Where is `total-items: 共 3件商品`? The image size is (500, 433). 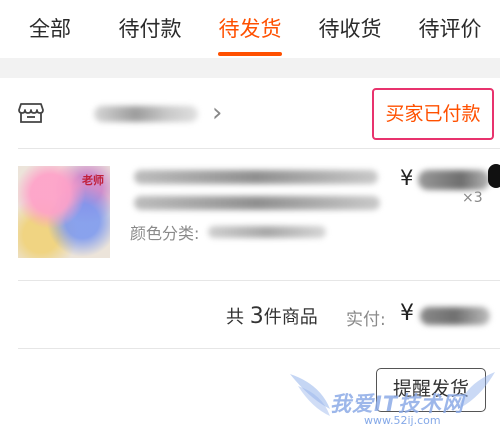 total-items: 共 3件商品 is located at coordinates (272, 316).